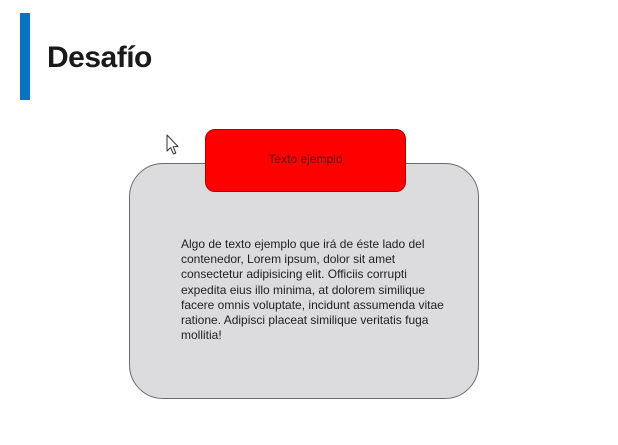  I want to click on title-accent-bar, so click(25, 56).